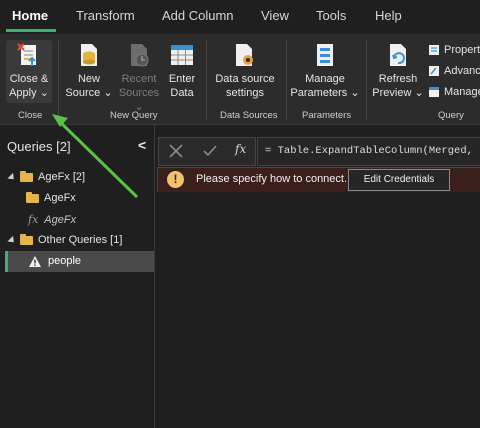 The image size is (480, 428). I want to click on warning-circle-icon: !, so click(175, 179).